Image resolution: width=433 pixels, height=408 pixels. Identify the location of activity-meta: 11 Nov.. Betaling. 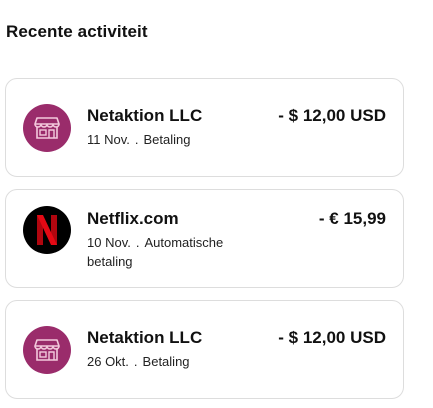
(170, 139).